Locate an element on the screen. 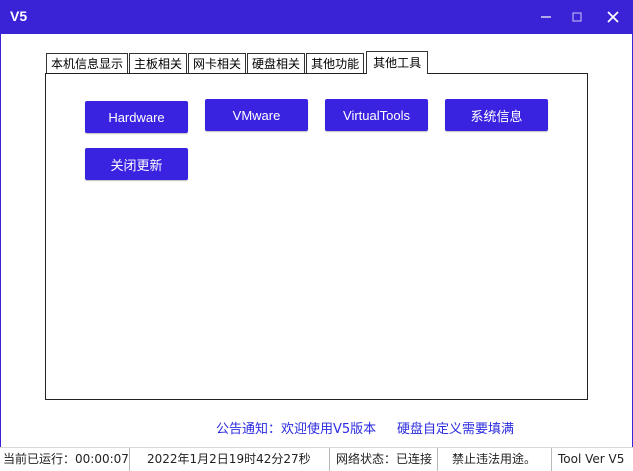 The image size is (633, 471). warning-status: 禁止违法用途。 is located at coordinates (495, 459).